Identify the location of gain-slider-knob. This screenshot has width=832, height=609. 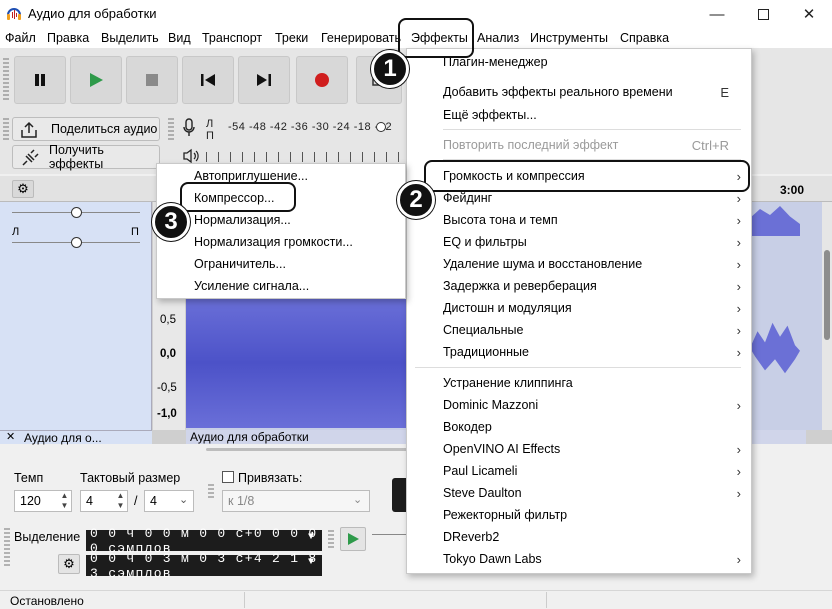
(76, 212).